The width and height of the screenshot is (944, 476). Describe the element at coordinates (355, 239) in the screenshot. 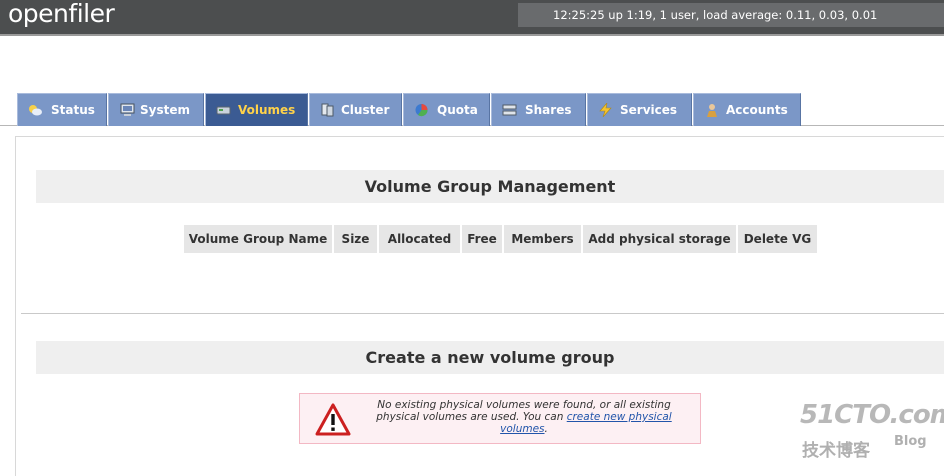

I see `col-size: Size` at that location.